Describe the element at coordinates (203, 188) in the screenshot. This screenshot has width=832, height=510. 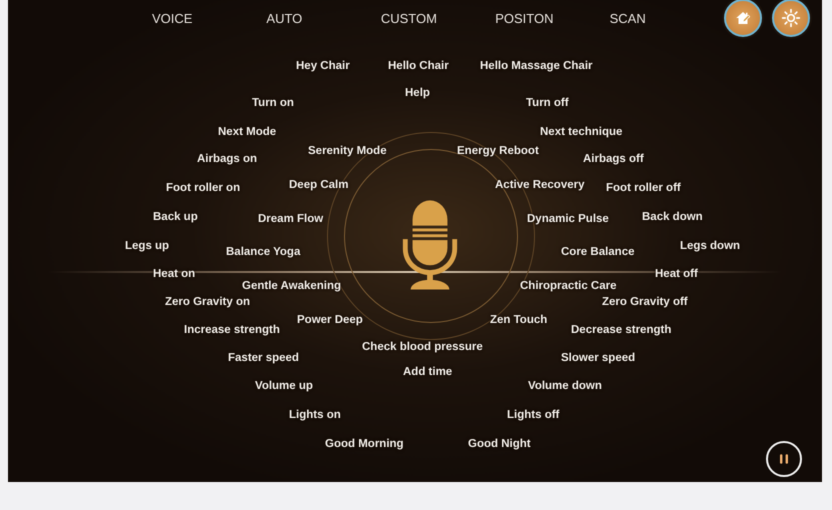
I see `voice-command: Foot roller on` at that location.